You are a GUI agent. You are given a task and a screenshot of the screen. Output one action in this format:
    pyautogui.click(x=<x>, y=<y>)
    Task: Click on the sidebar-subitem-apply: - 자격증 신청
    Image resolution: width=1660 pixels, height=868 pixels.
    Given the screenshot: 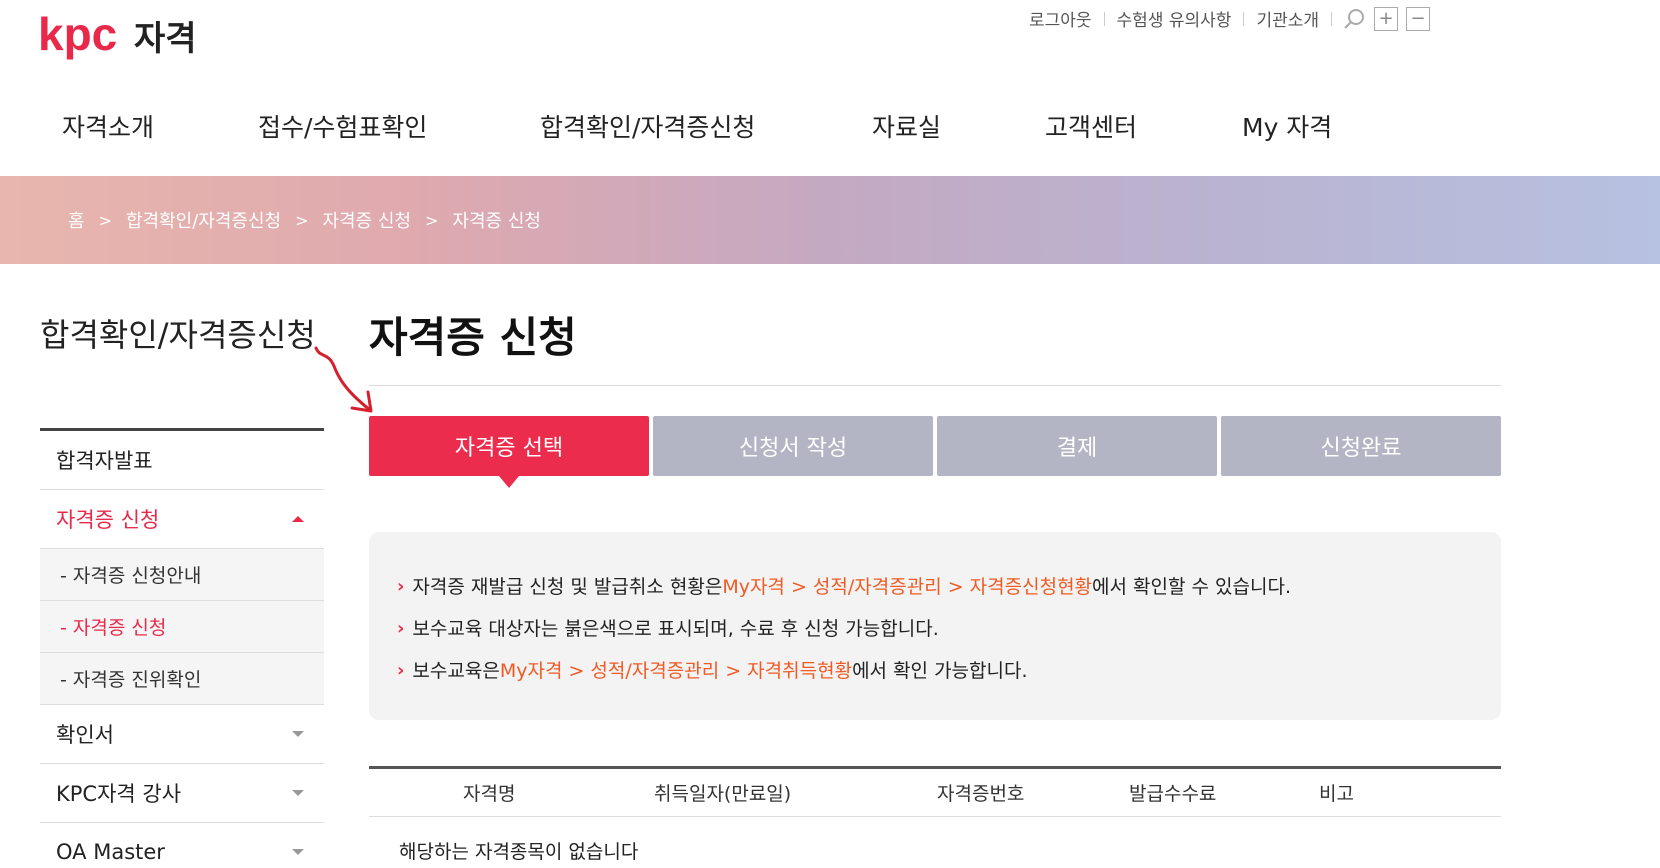 What is the action you would take?
    pyautogui.click(x=182, y=627)
    